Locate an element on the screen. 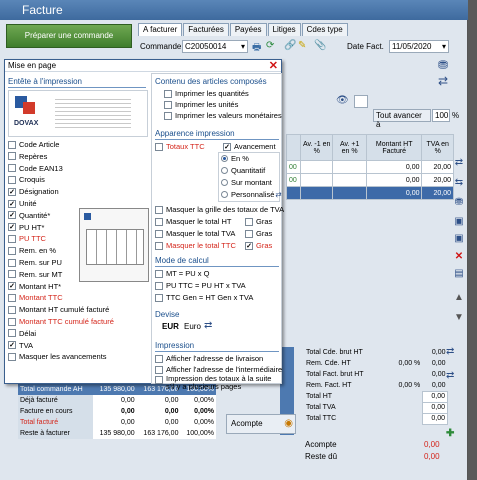 This screenshot has width=477, height=480. move-down-icon: ▼ is located at coordinates (459, 319).